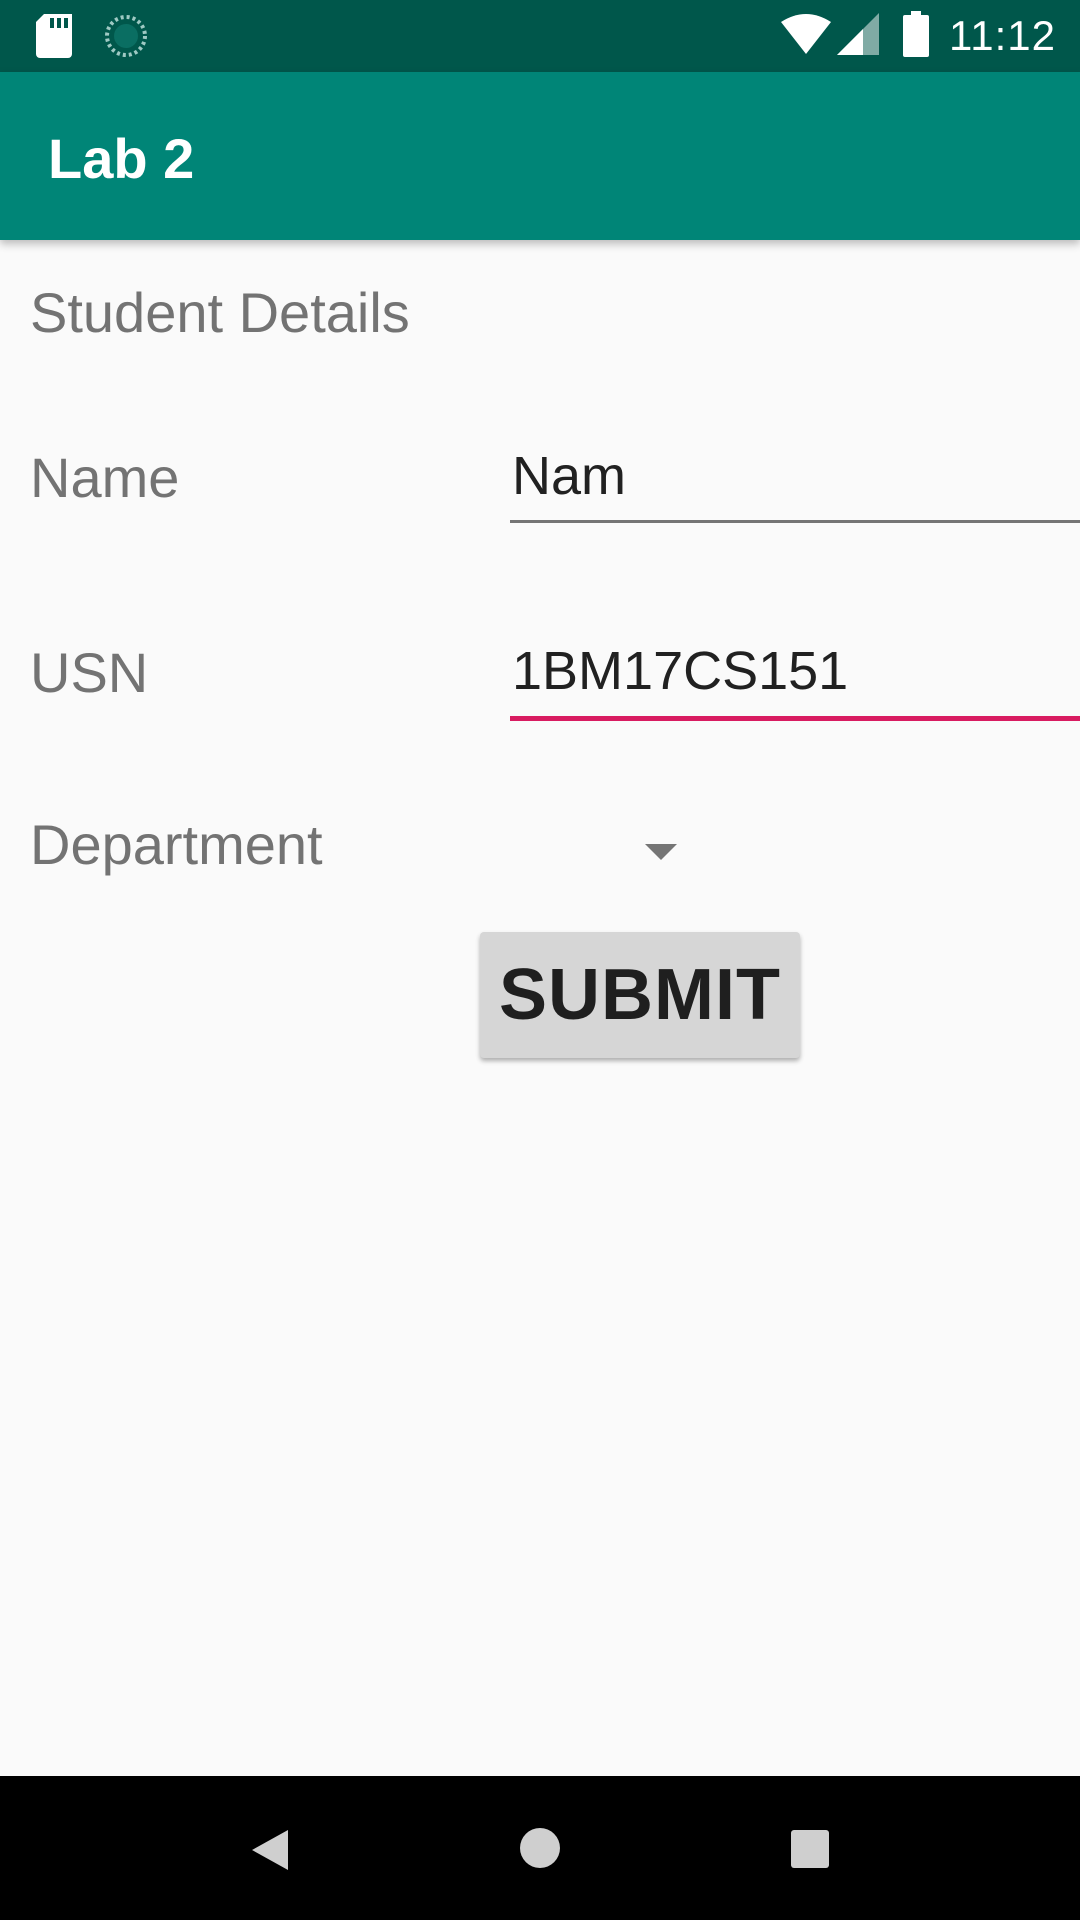 This screenshot has width=1080, height=1920. I want to click on sync-icon, so click(126, 38).